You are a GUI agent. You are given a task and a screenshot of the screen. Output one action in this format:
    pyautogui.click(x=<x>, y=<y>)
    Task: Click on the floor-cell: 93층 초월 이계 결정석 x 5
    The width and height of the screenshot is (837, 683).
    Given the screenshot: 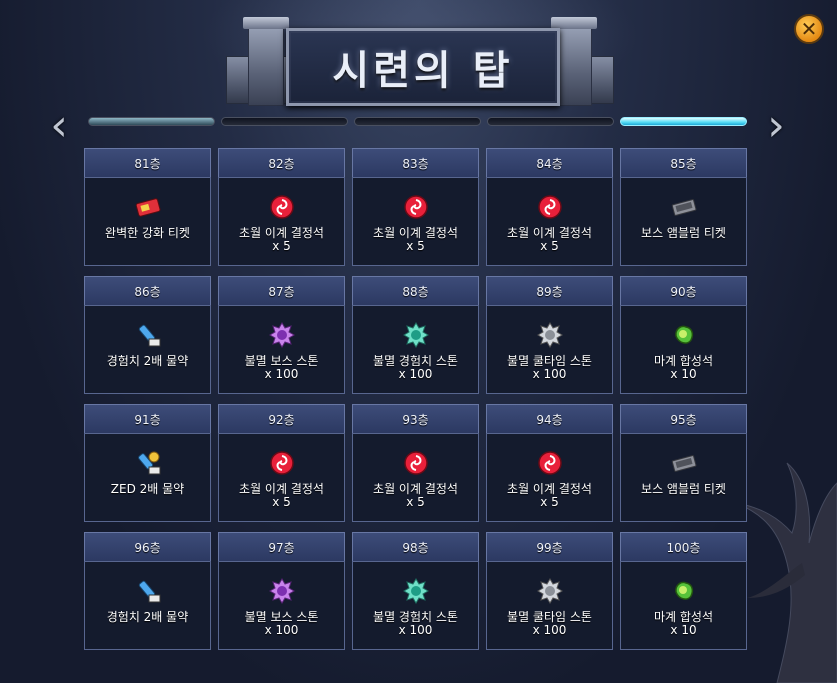 What is the action you would take?
    pyautogui.click(x=415, y=463)
    